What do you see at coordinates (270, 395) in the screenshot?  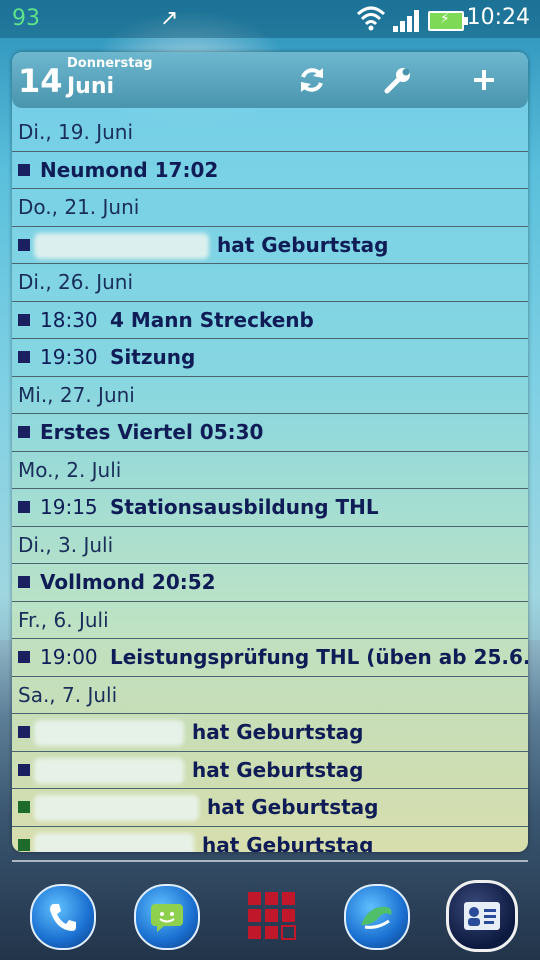 I see `agenda-date-row: Mi., 27. Juni` at bounding box center [270, 395].